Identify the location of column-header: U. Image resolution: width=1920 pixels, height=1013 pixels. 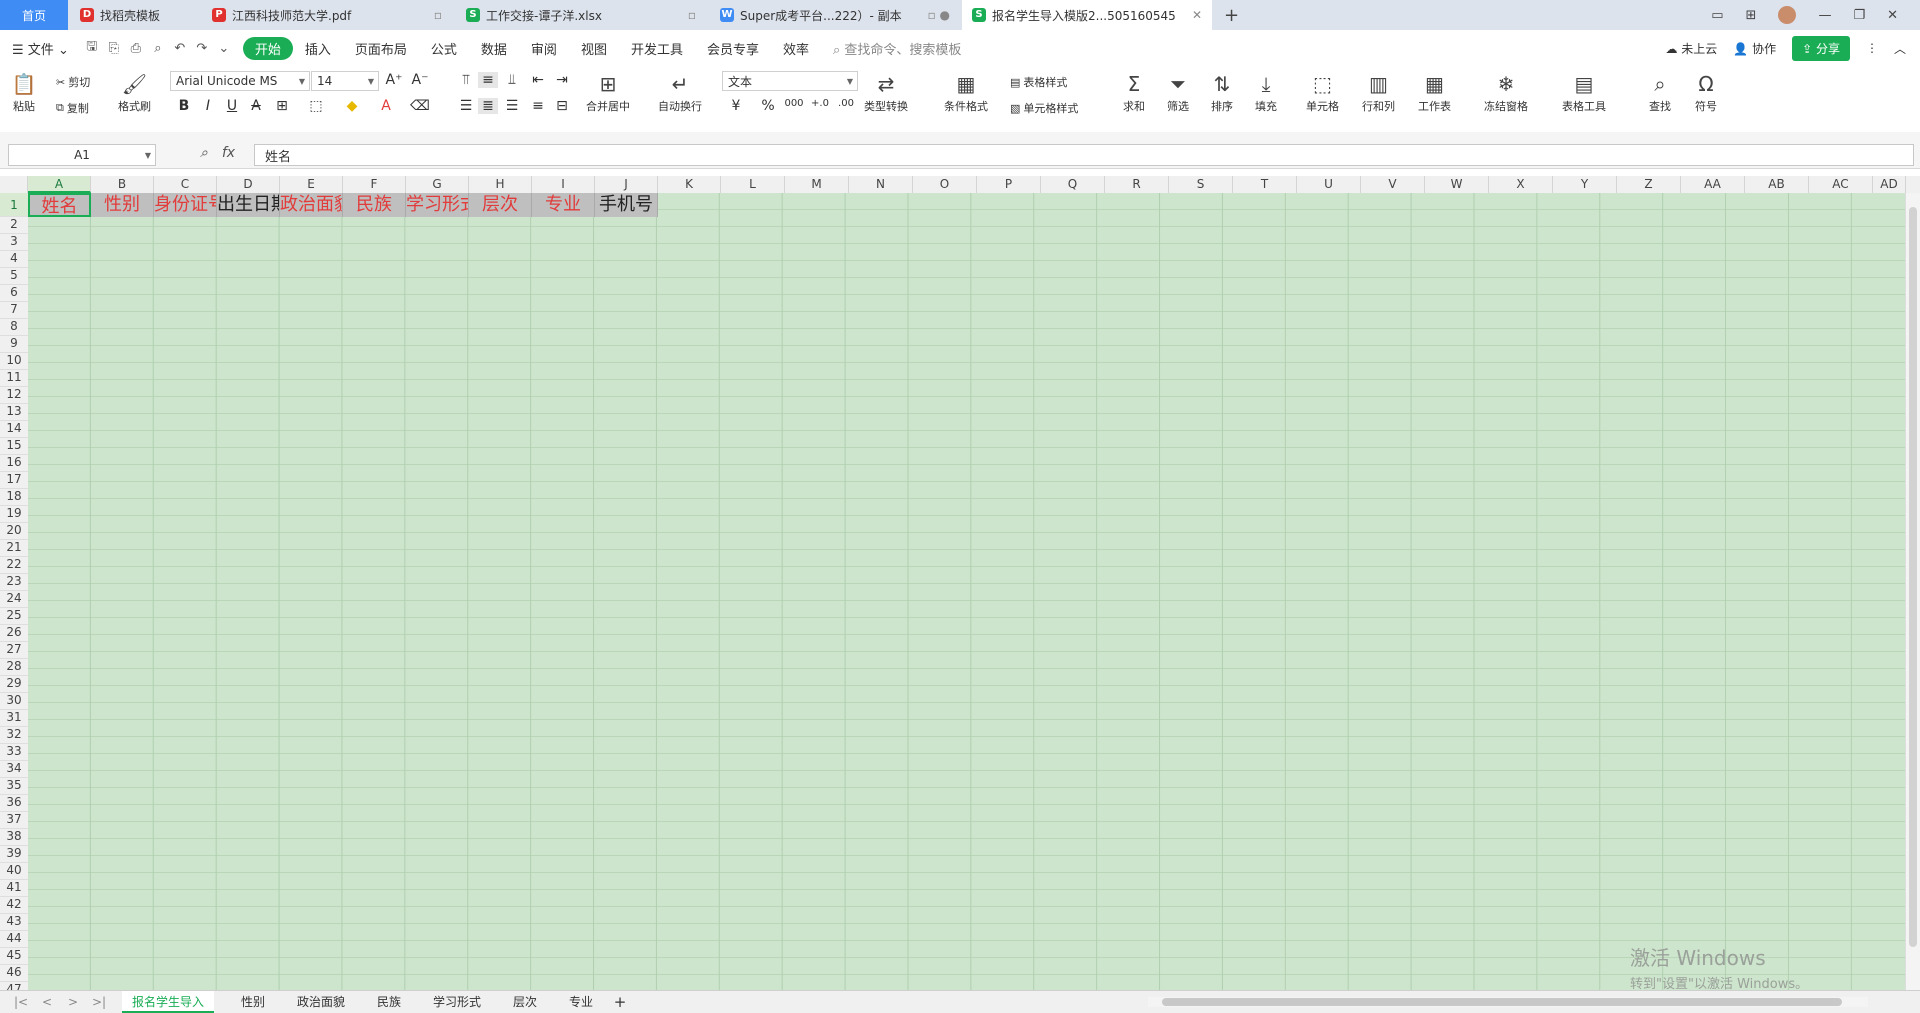
(1329, 184).